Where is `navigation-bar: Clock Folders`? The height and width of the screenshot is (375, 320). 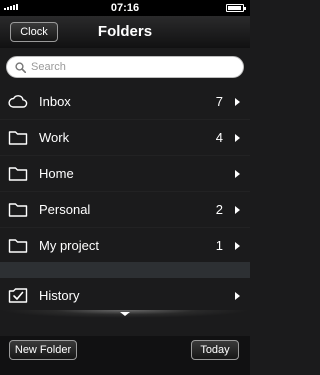
navigation-bar: Clock Folders is located at coordinates (125, 32).